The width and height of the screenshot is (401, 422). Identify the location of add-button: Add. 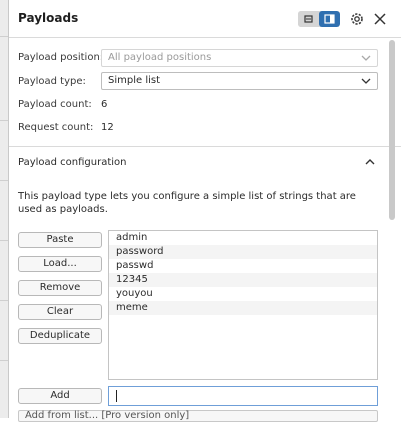
(60, 396).